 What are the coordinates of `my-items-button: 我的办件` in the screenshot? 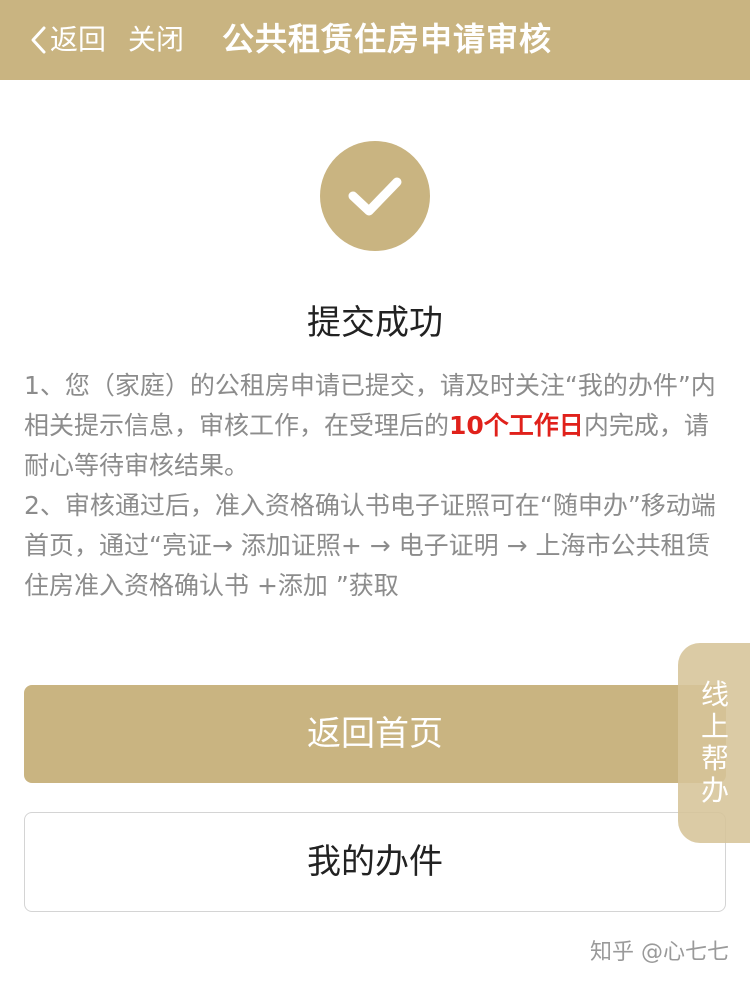 It's located at (375, 862).